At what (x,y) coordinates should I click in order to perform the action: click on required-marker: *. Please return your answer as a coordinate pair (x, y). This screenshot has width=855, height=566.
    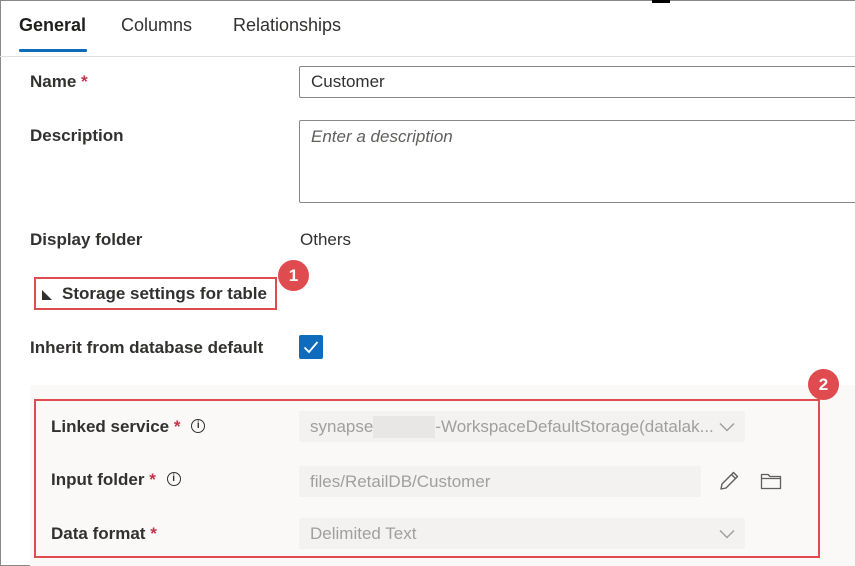
    Looking at the image, I should click on (84, 81).